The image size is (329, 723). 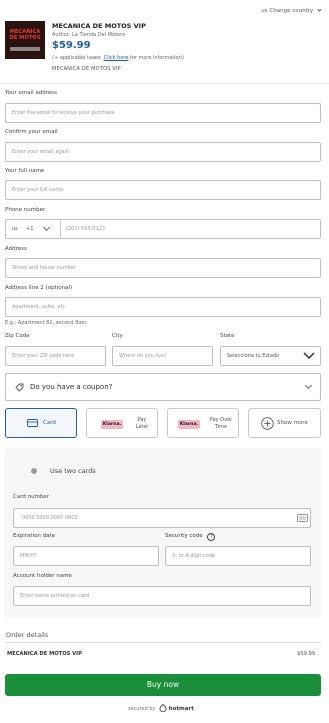 What do you see at coordinates (32, 423) in the screenshot?
I see `card-icon` at bounding box center [32, 423].